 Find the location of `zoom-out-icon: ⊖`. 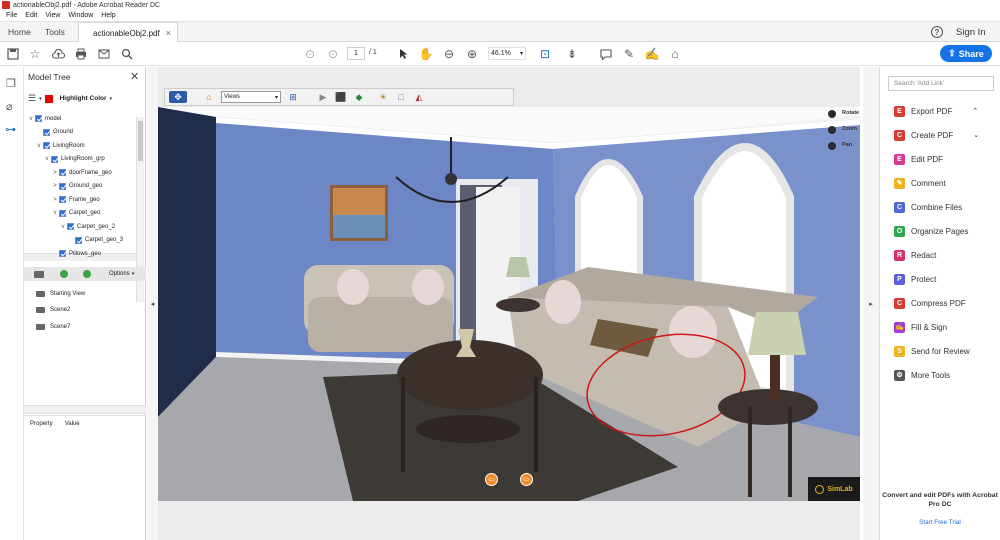

zoom-out-icon: ⊖ is located at coordinates (449, 54).